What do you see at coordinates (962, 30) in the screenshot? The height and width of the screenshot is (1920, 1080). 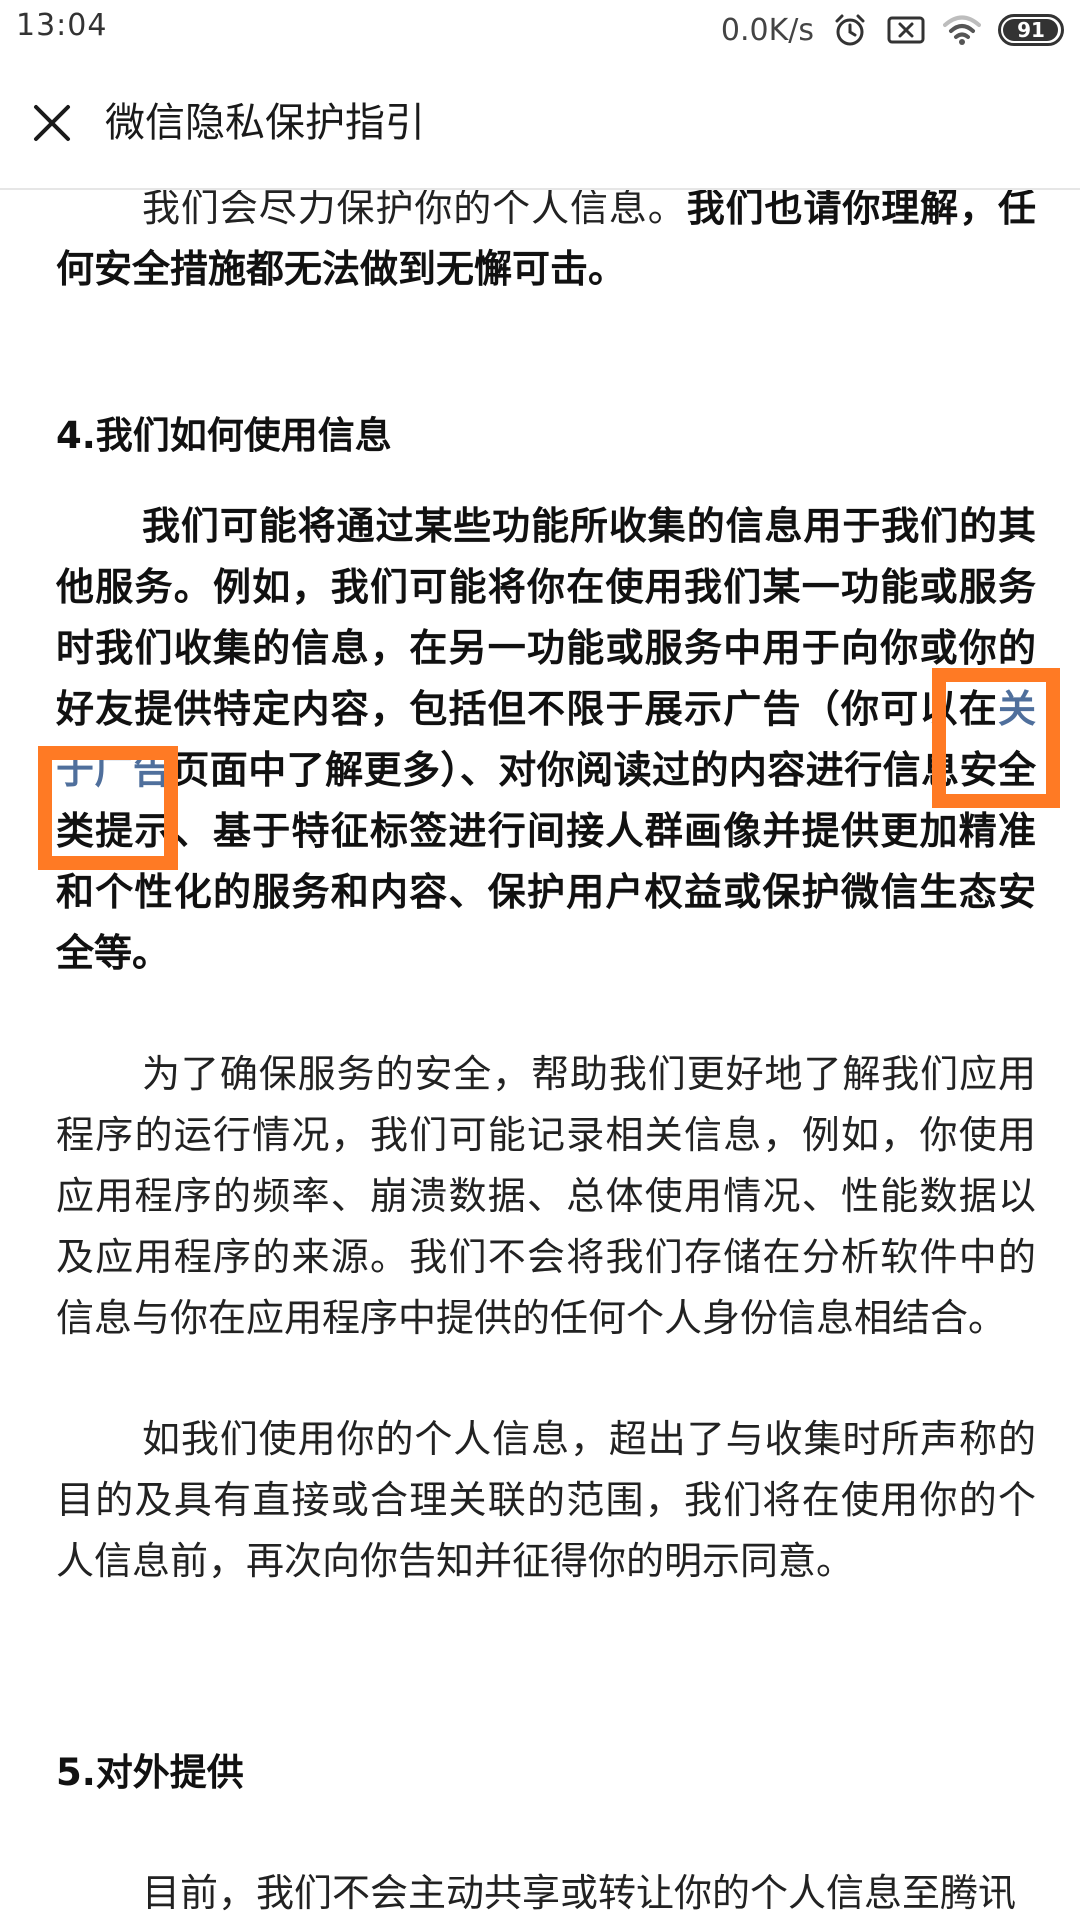 I see `wifi-icon` at bounding box center [962, 30].